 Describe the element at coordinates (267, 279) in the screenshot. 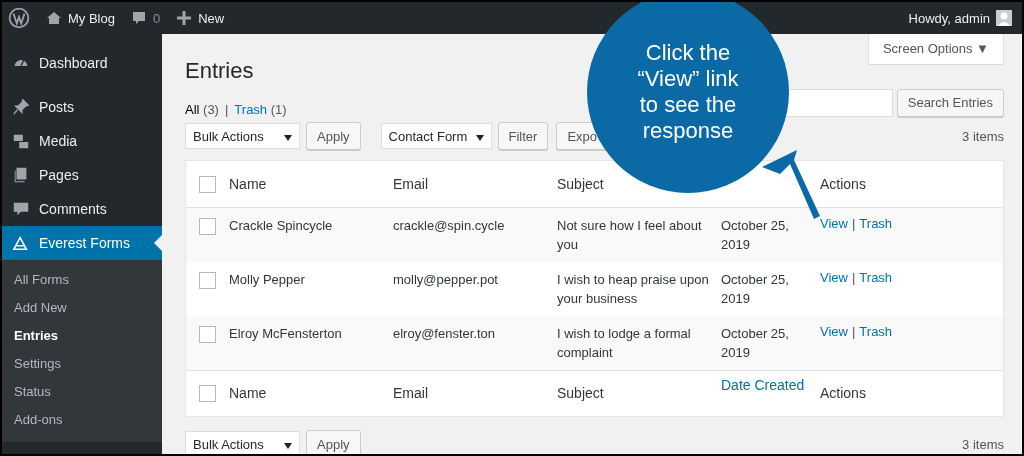

I see `table-cell: Molly Pepper` at that location.